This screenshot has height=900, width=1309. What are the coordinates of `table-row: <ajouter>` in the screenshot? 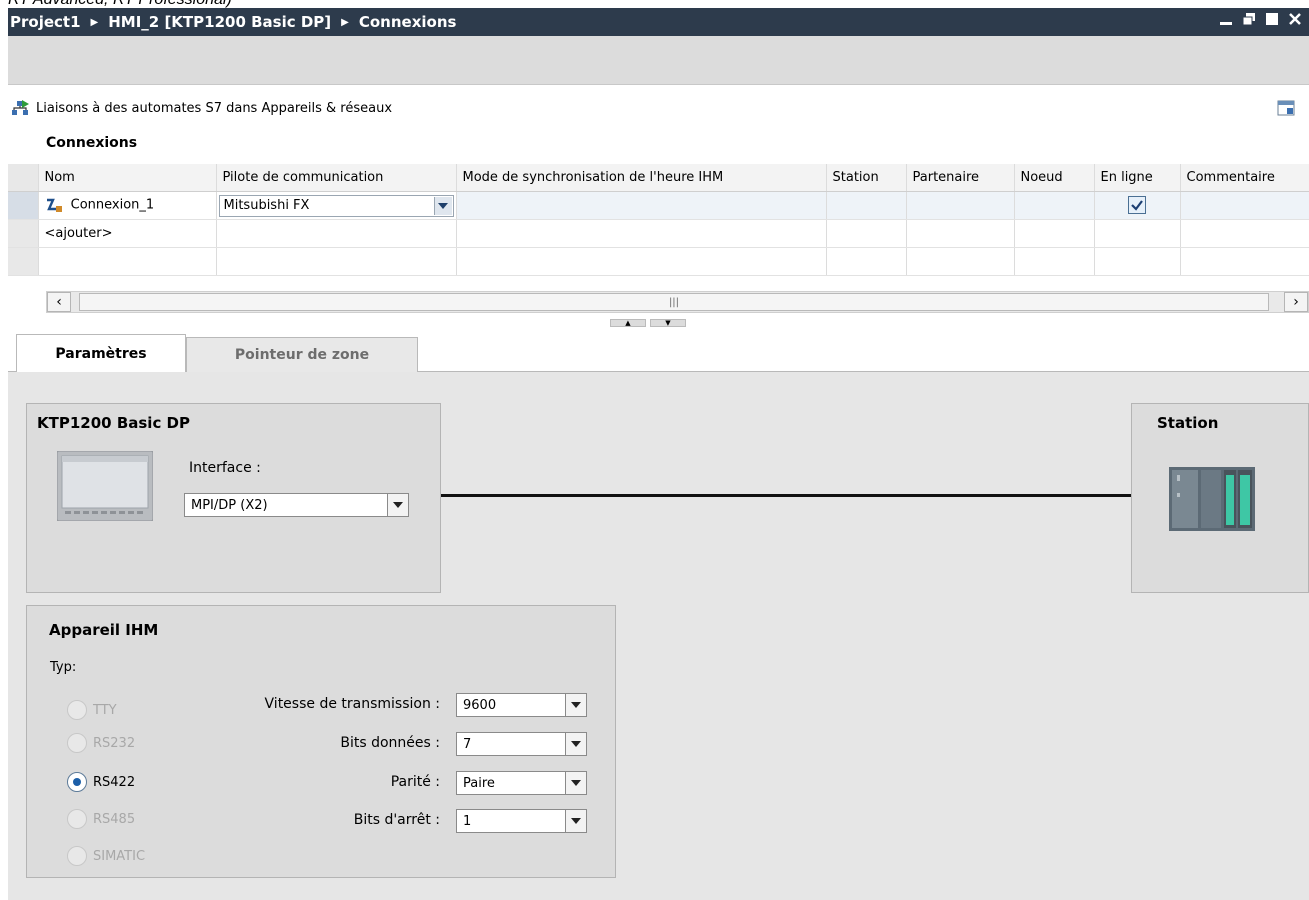 It's located at (658, 233).